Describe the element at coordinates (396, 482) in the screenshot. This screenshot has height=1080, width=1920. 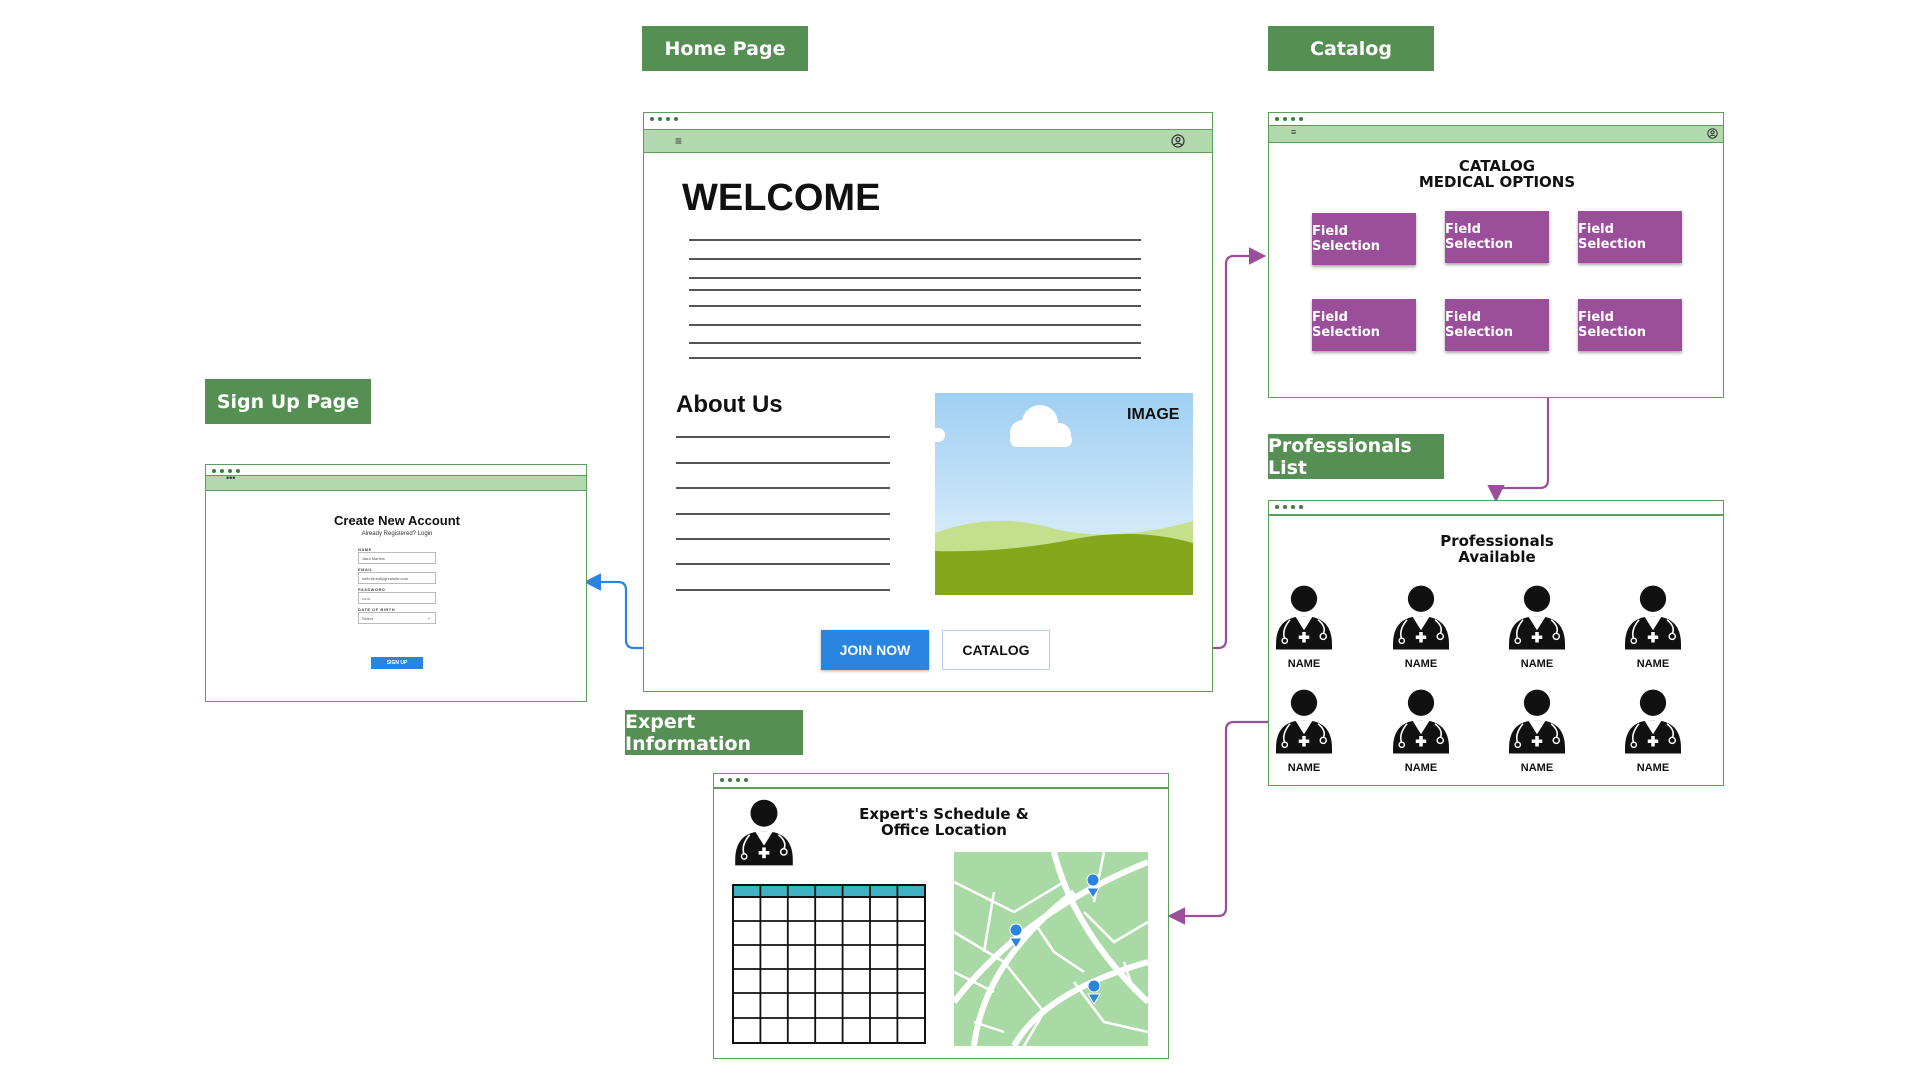
I see `signup-navbar: •••` at that location.